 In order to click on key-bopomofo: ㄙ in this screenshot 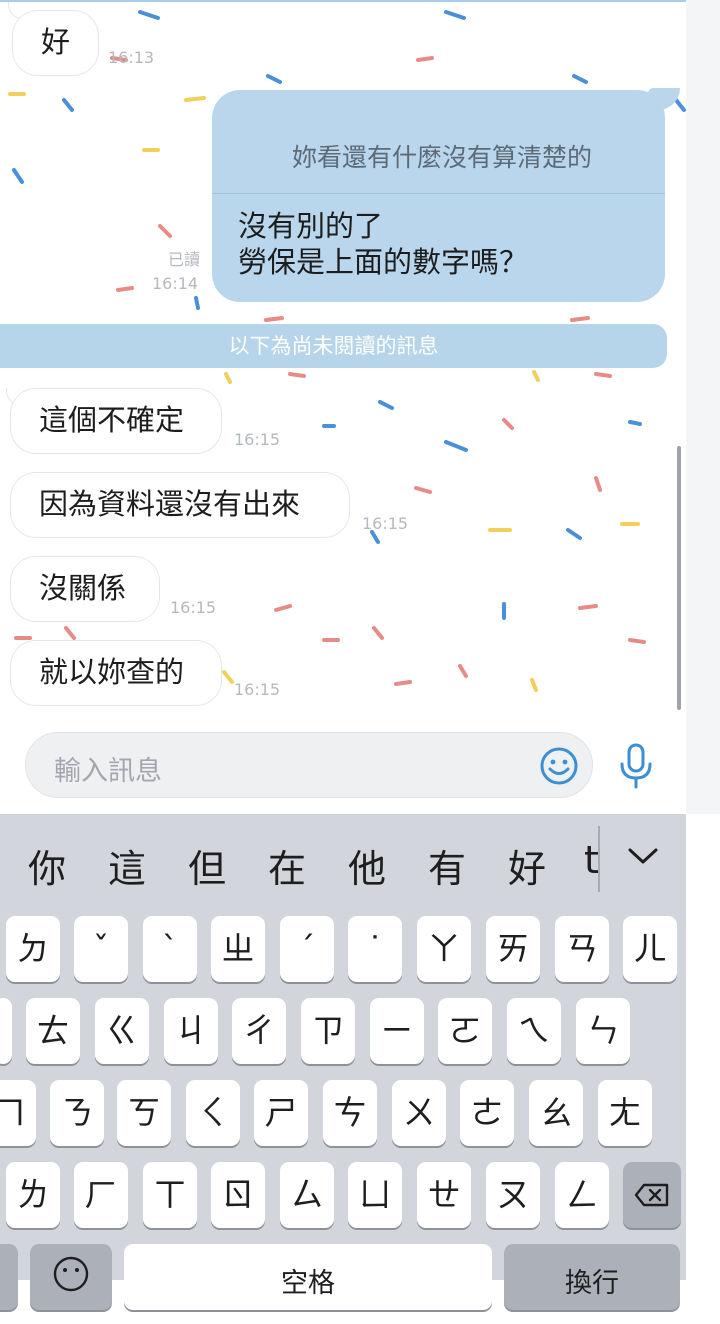, I will do `click(307, 1195)`.